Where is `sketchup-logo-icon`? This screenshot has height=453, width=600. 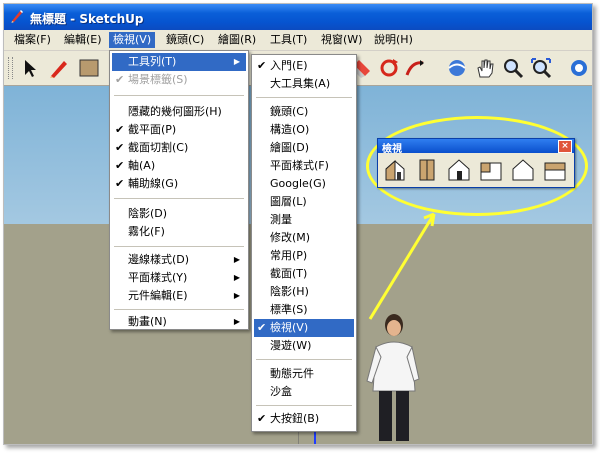 sketchup-logo-icon is located at coordinates (17, 16).